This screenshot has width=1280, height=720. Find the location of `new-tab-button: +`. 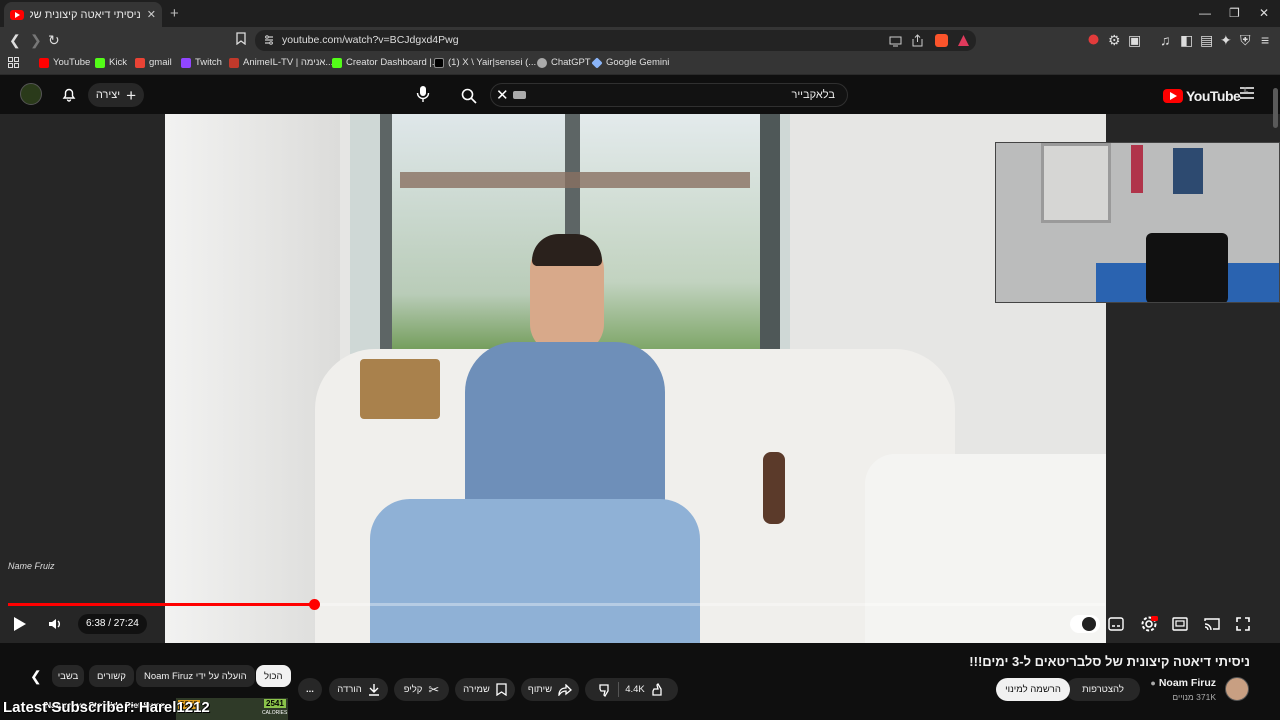

new-tab-button: + is located at coordinates (174, 13).